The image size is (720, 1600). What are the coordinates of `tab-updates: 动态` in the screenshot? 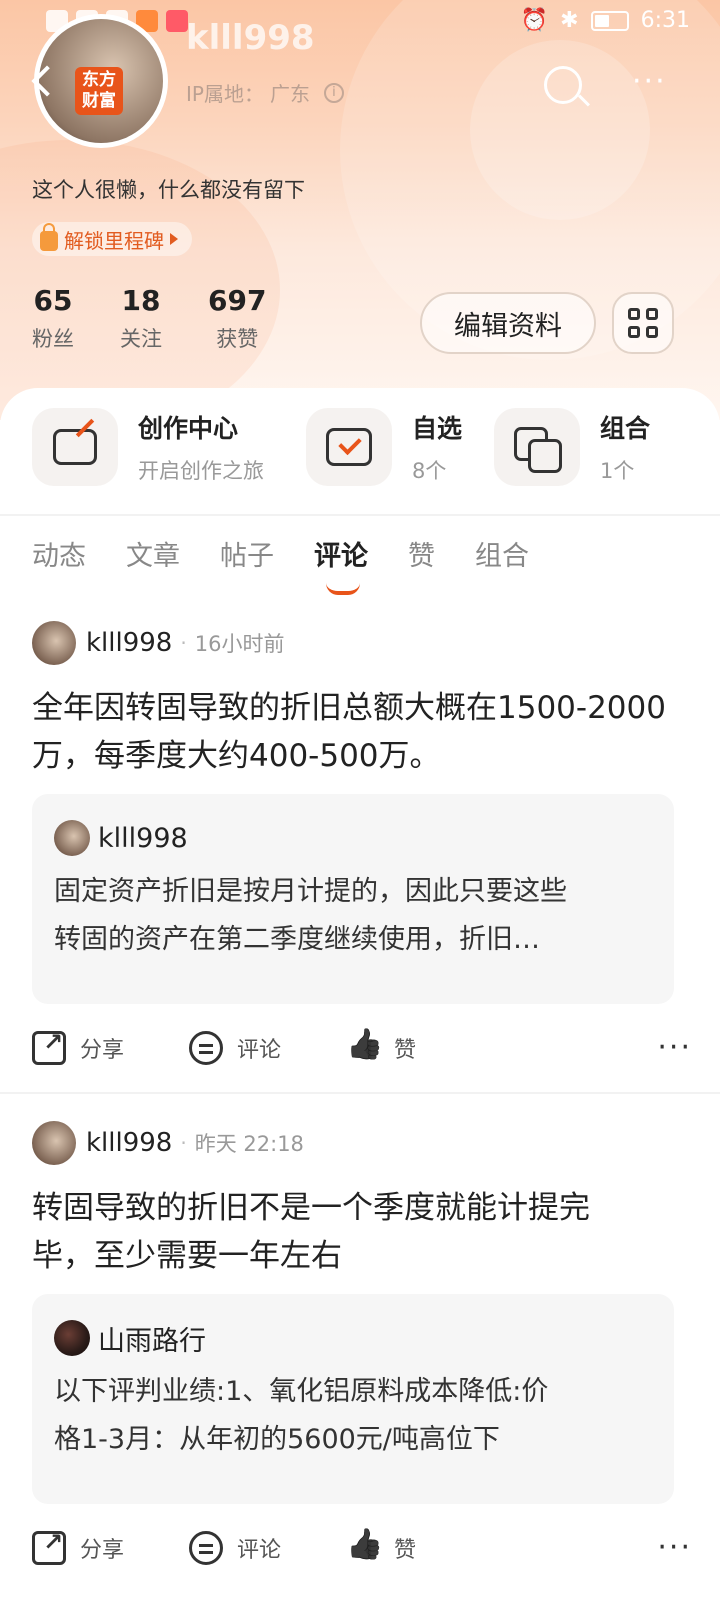 It's located at (59, 553).